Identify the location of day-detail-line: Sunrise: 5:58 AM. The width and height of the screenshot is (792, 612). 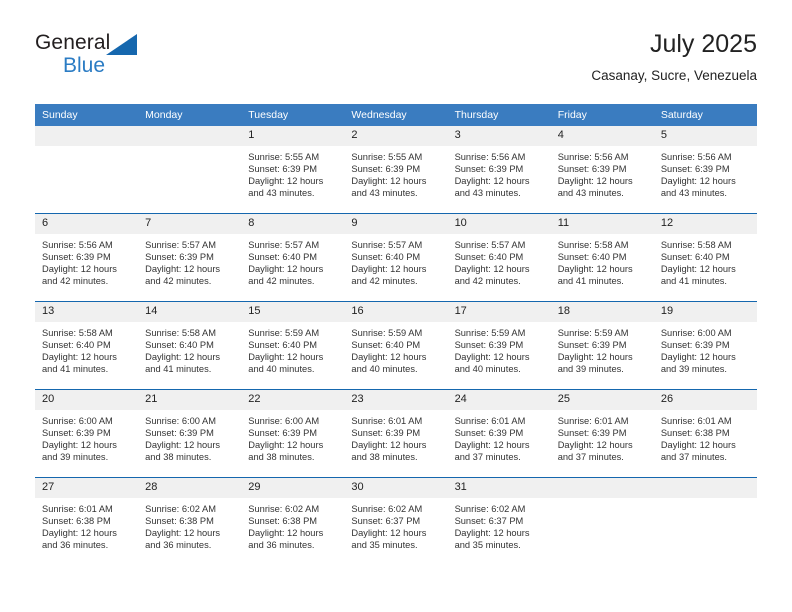
(180, 333).